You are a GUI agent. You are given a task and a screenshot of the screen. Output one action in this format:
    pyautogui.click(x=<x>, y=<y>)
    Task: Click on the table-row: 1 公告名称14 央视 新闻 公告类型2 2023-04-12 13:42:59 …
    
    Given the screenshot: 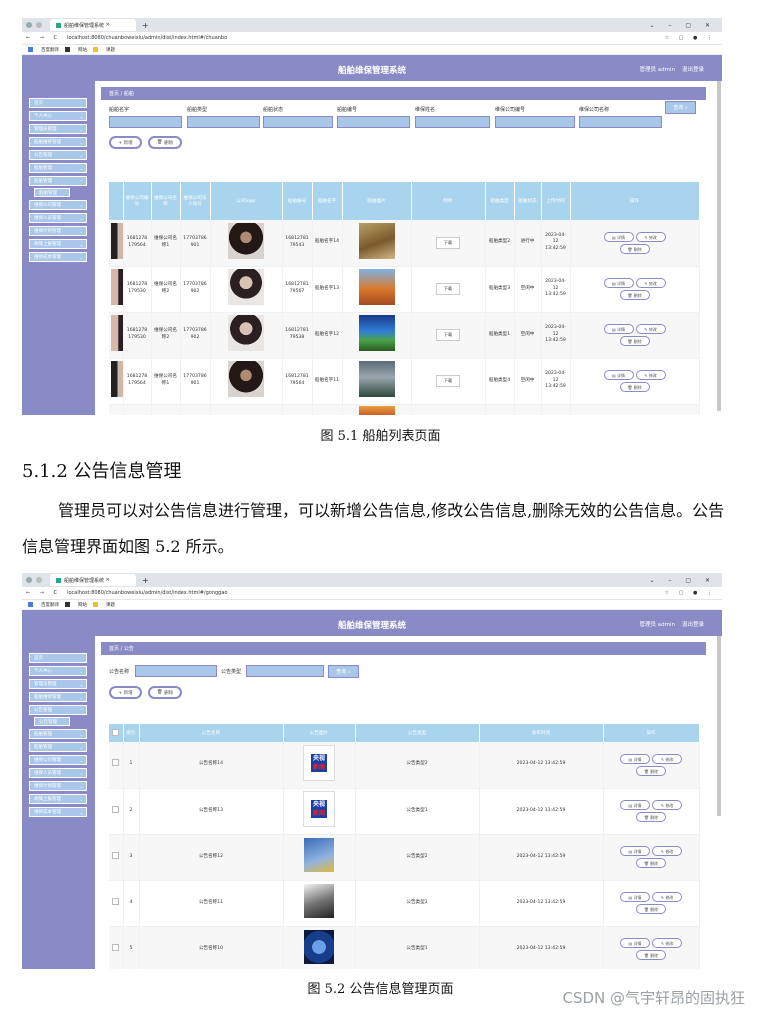 What is the action you would take?
    pyautogui.click(x=404, y=765)
    